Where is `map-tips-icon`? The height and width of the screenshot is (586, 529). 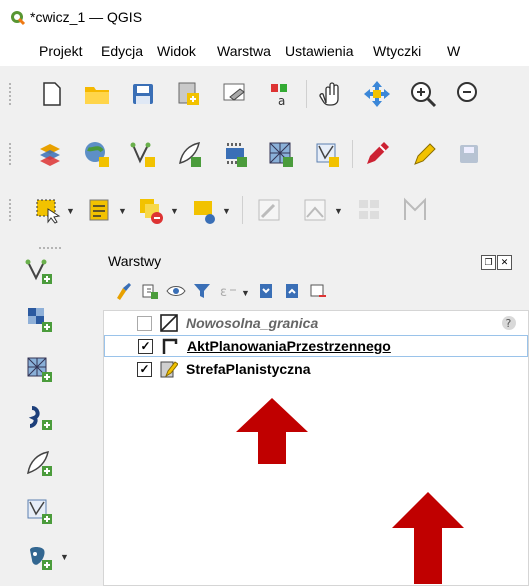
map-tips-icon is located at coordinates (315, 210).